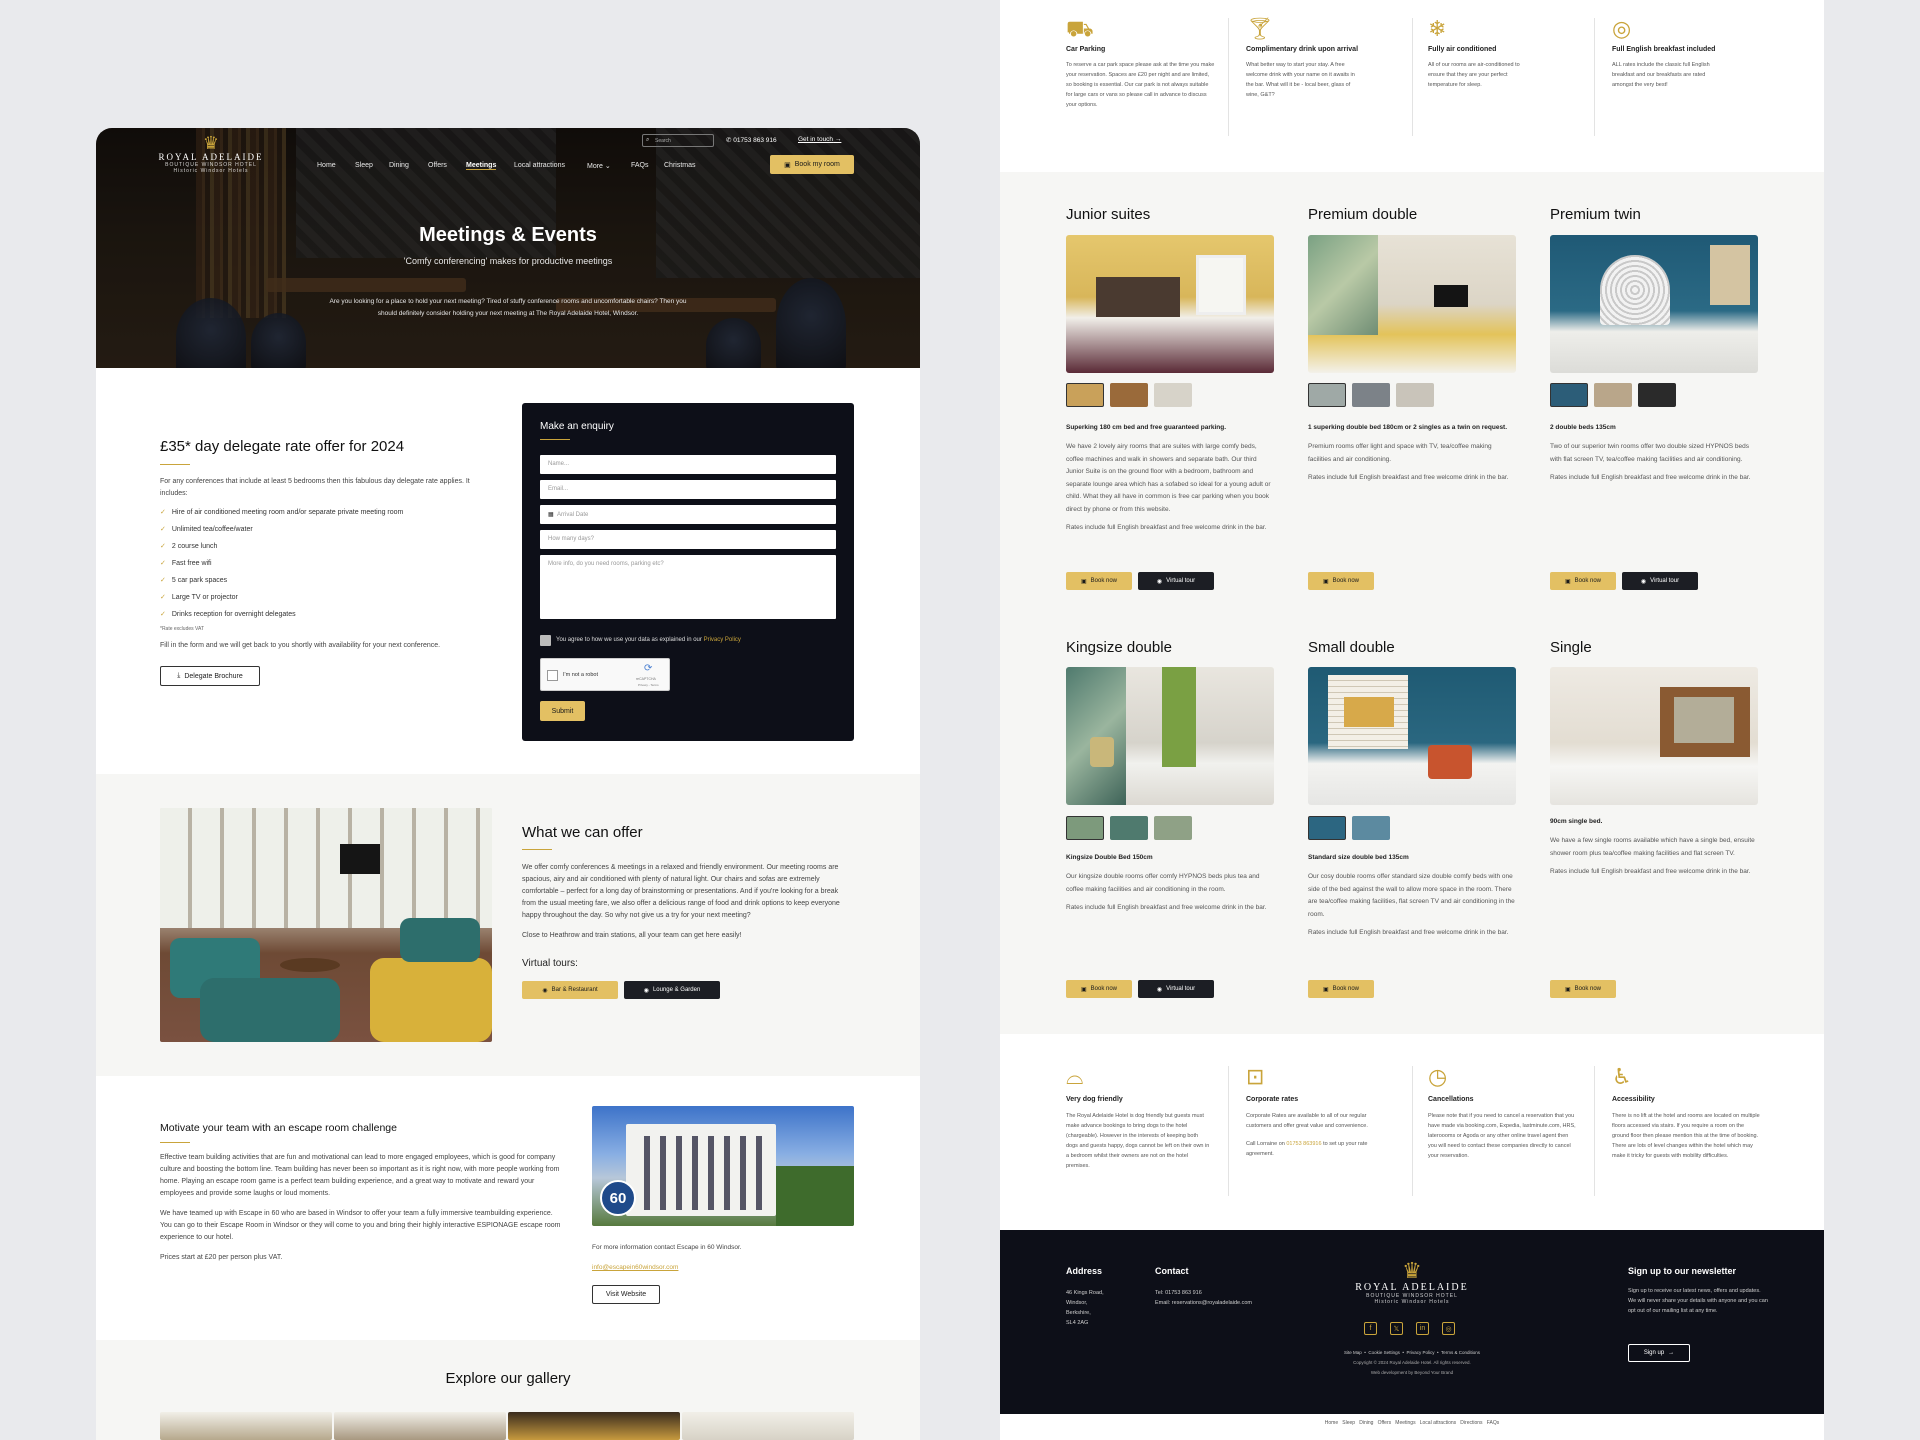  What do you see at coordinates (1659, 1353) in the screenshot?
I see `sign-up-button: Sign up →` at bounding box center [1659, 1353].